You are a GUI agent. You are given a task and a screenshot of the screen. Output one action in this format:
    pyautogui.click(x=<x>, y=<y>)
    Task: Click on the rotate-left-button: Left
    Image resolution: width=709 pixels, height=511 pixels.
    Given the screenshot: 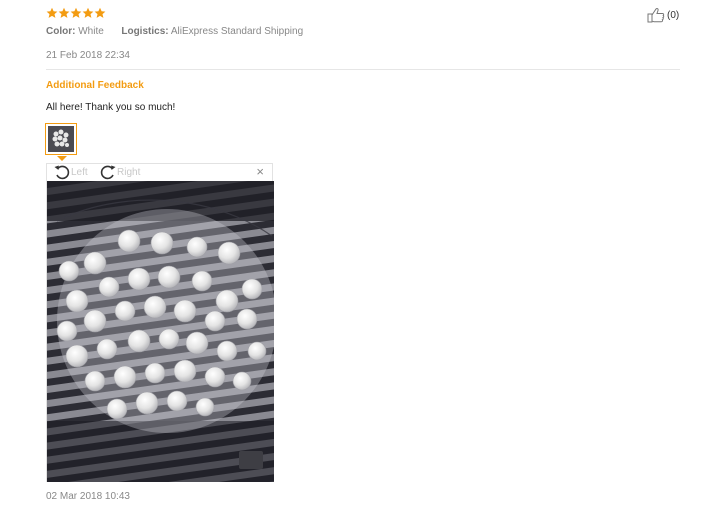 What is the action you would take?
    pyautogui.click(x=70, y=172)
    